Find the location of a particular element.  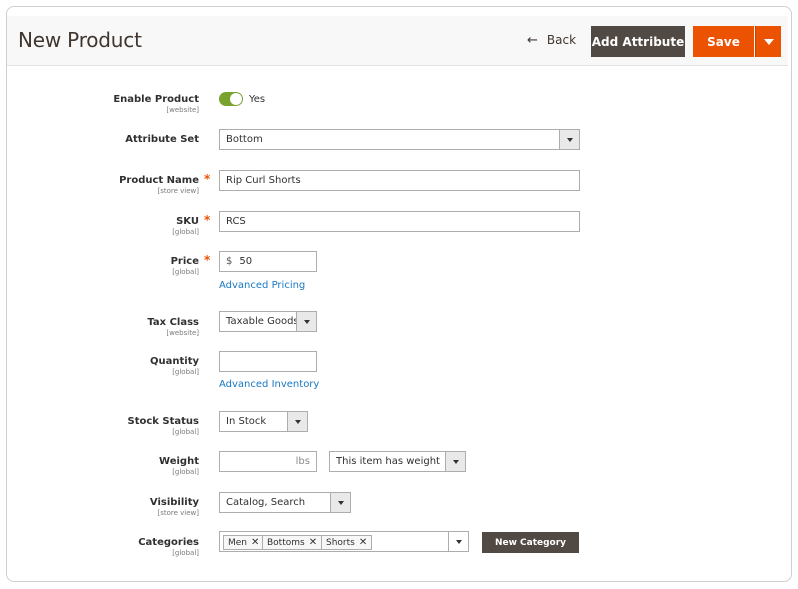

stock-status-select: In Stock is located at coordinates (263, 421).